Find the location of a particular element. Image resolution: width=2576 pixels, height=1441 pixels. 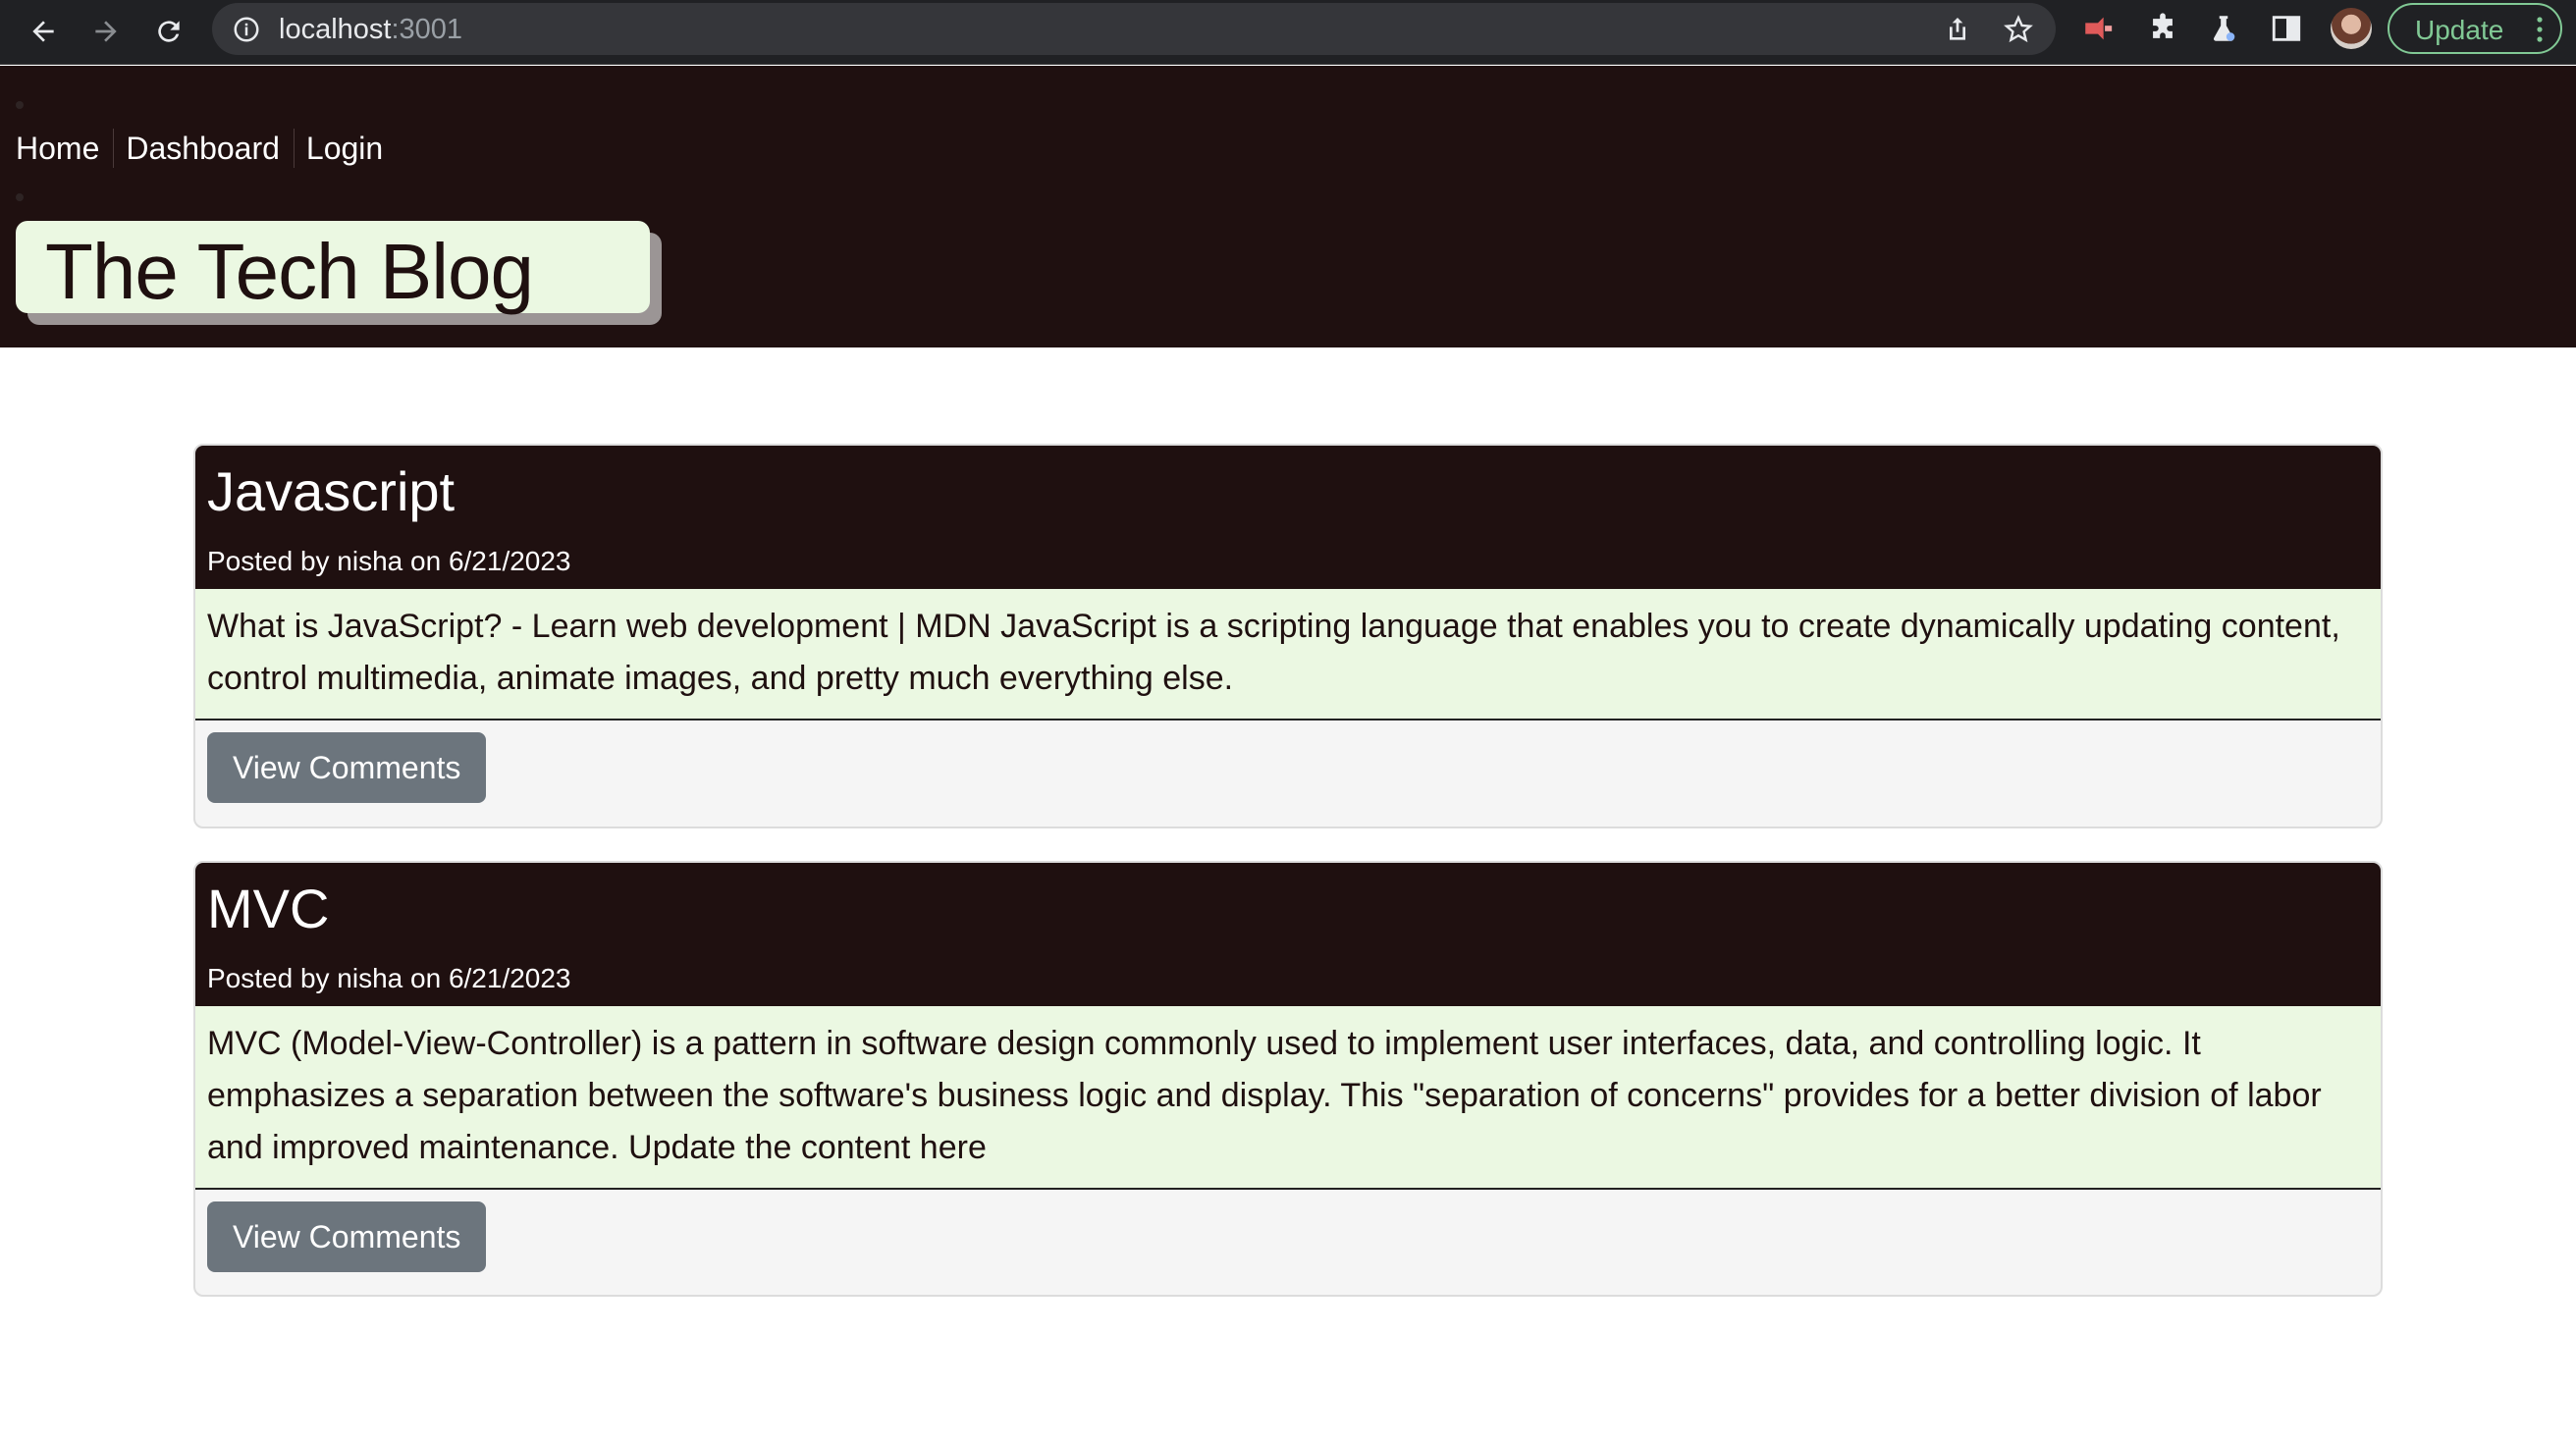

reload-button is located at coordinates (168, 32).